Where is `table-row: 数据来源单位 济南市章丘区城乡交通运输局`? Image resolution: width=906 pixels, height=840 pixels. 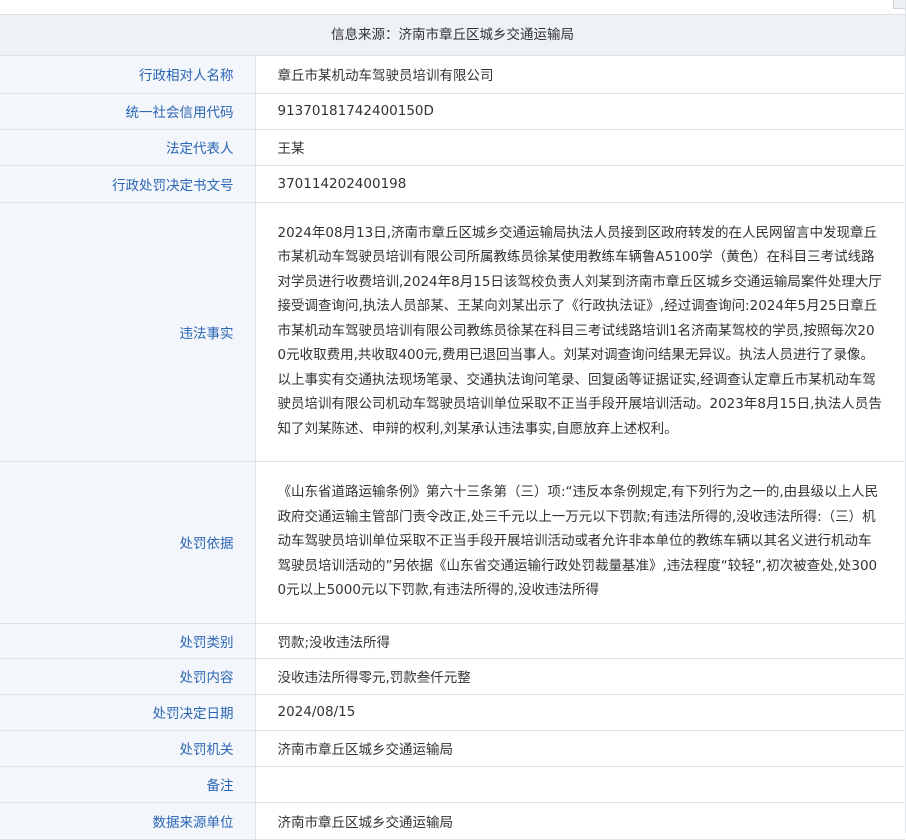 table-row: 数据来源单位 济南市章丘区城乡交通运输局 is located at coordinates (452, 821).